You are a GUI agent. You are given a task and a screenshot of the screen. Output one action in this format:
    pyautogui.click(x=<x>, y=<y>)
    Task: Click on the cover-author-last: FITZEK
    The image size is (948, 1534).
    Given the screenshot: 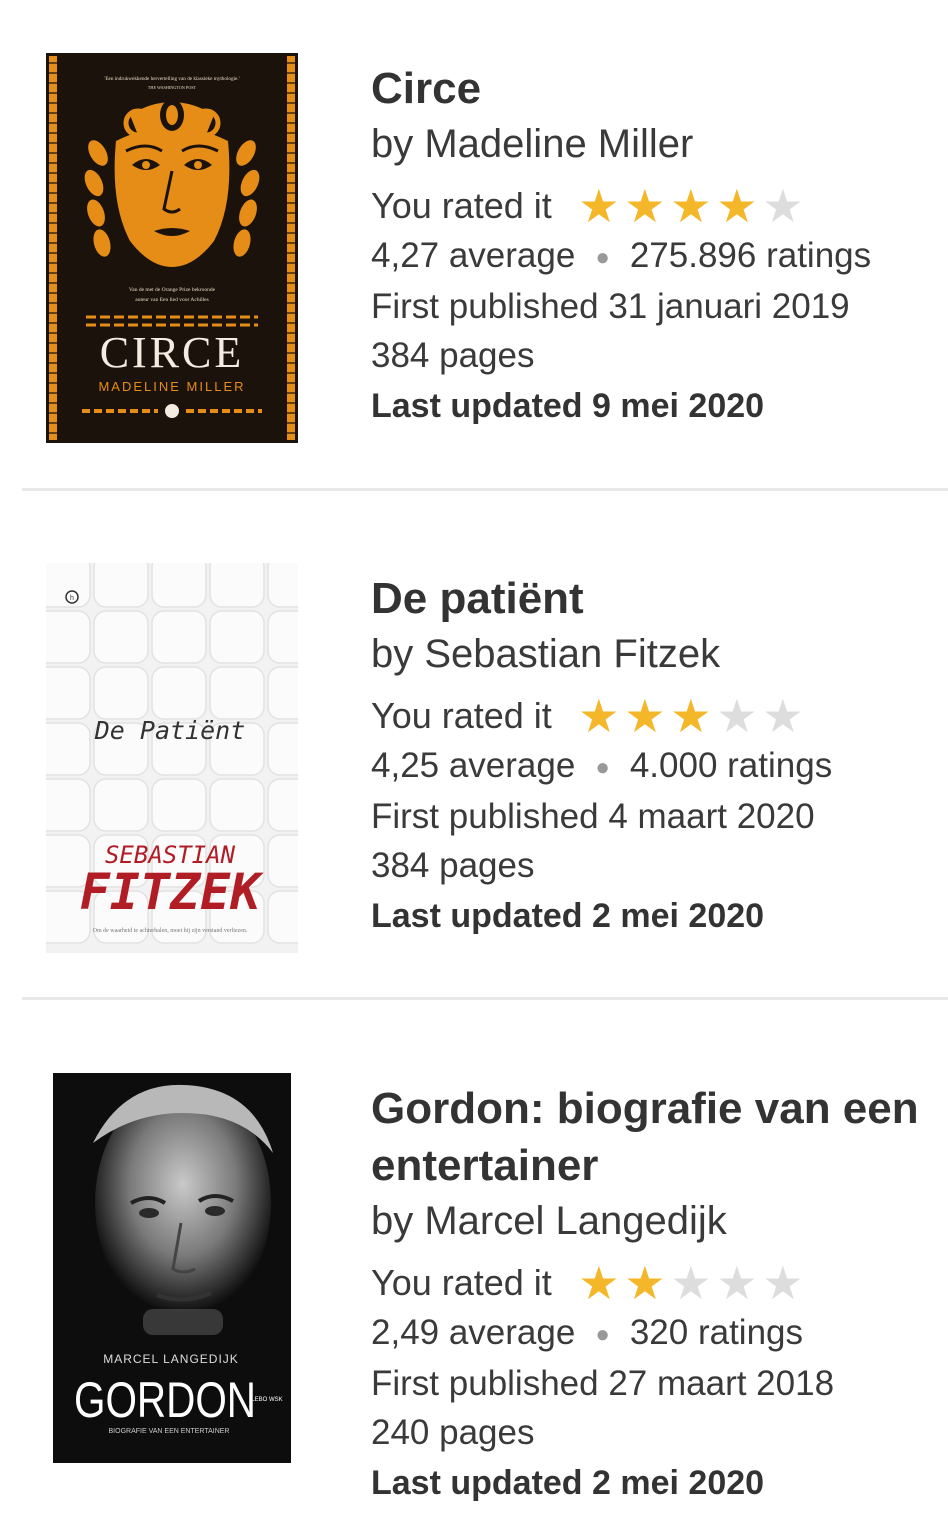 What is the action you would take?
    pyautogui.click(x=172, y=892)
    